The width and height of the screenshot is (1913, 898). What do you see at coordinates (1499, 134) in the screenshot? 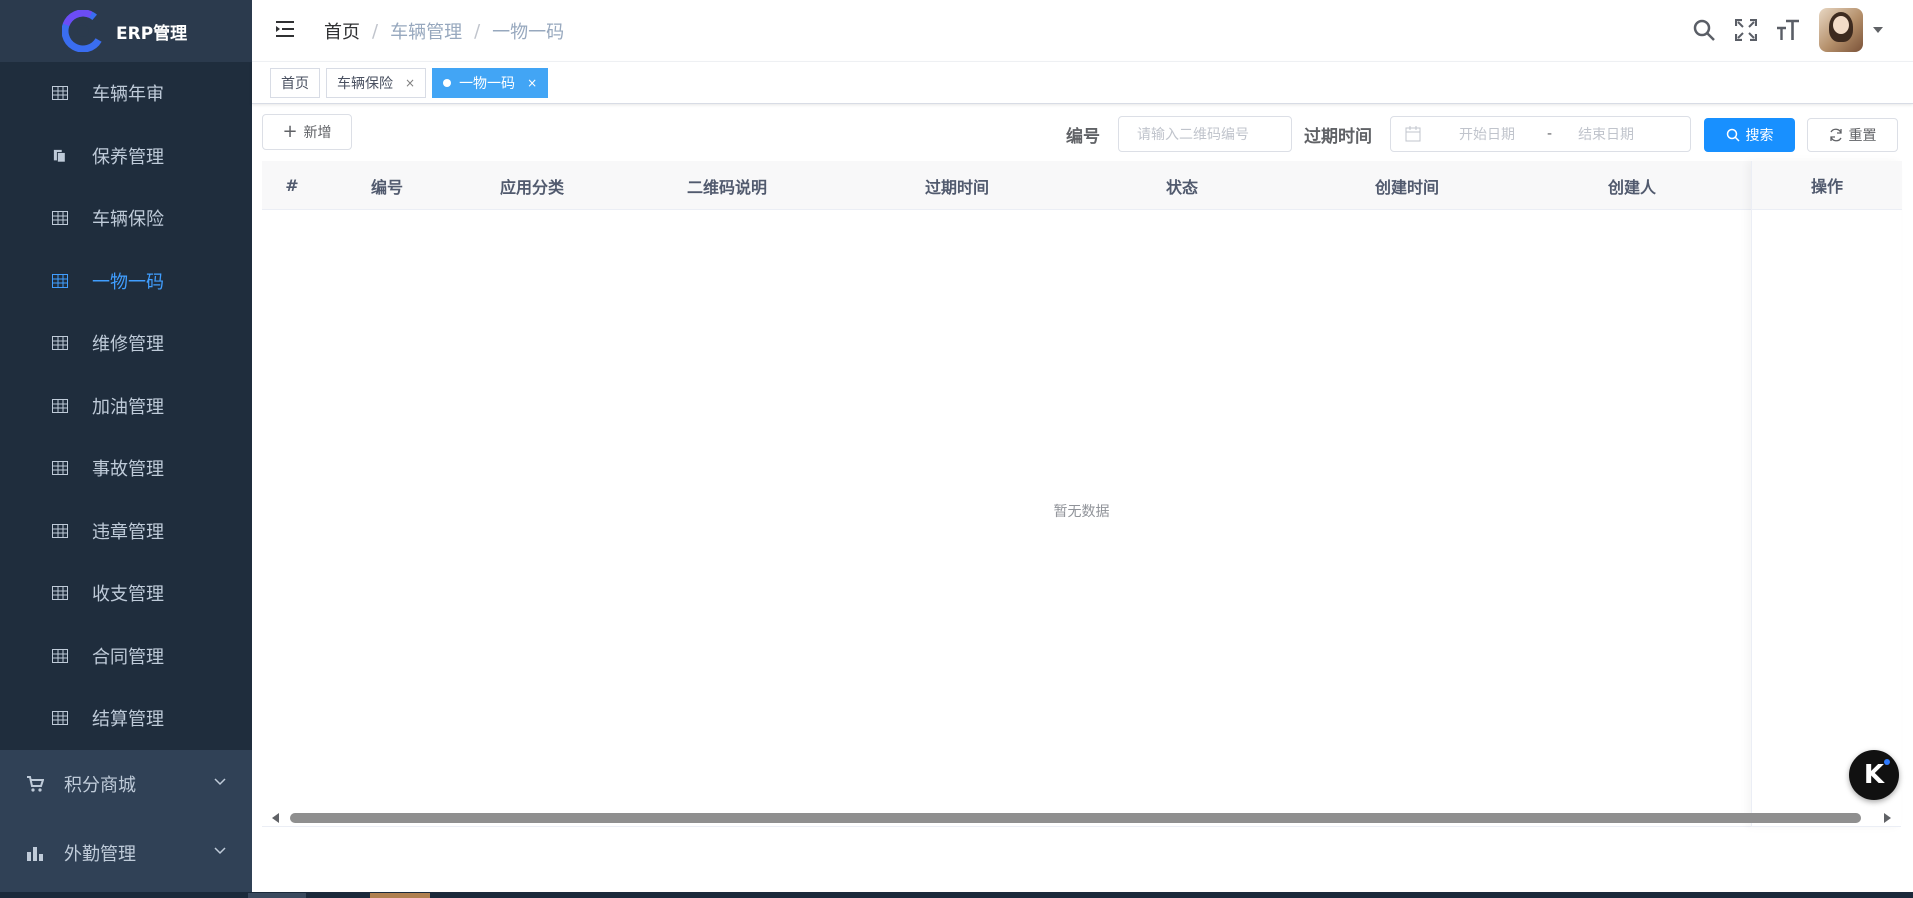
I see `start-date-input: 开始日期` at bounding box center [1499, 134].